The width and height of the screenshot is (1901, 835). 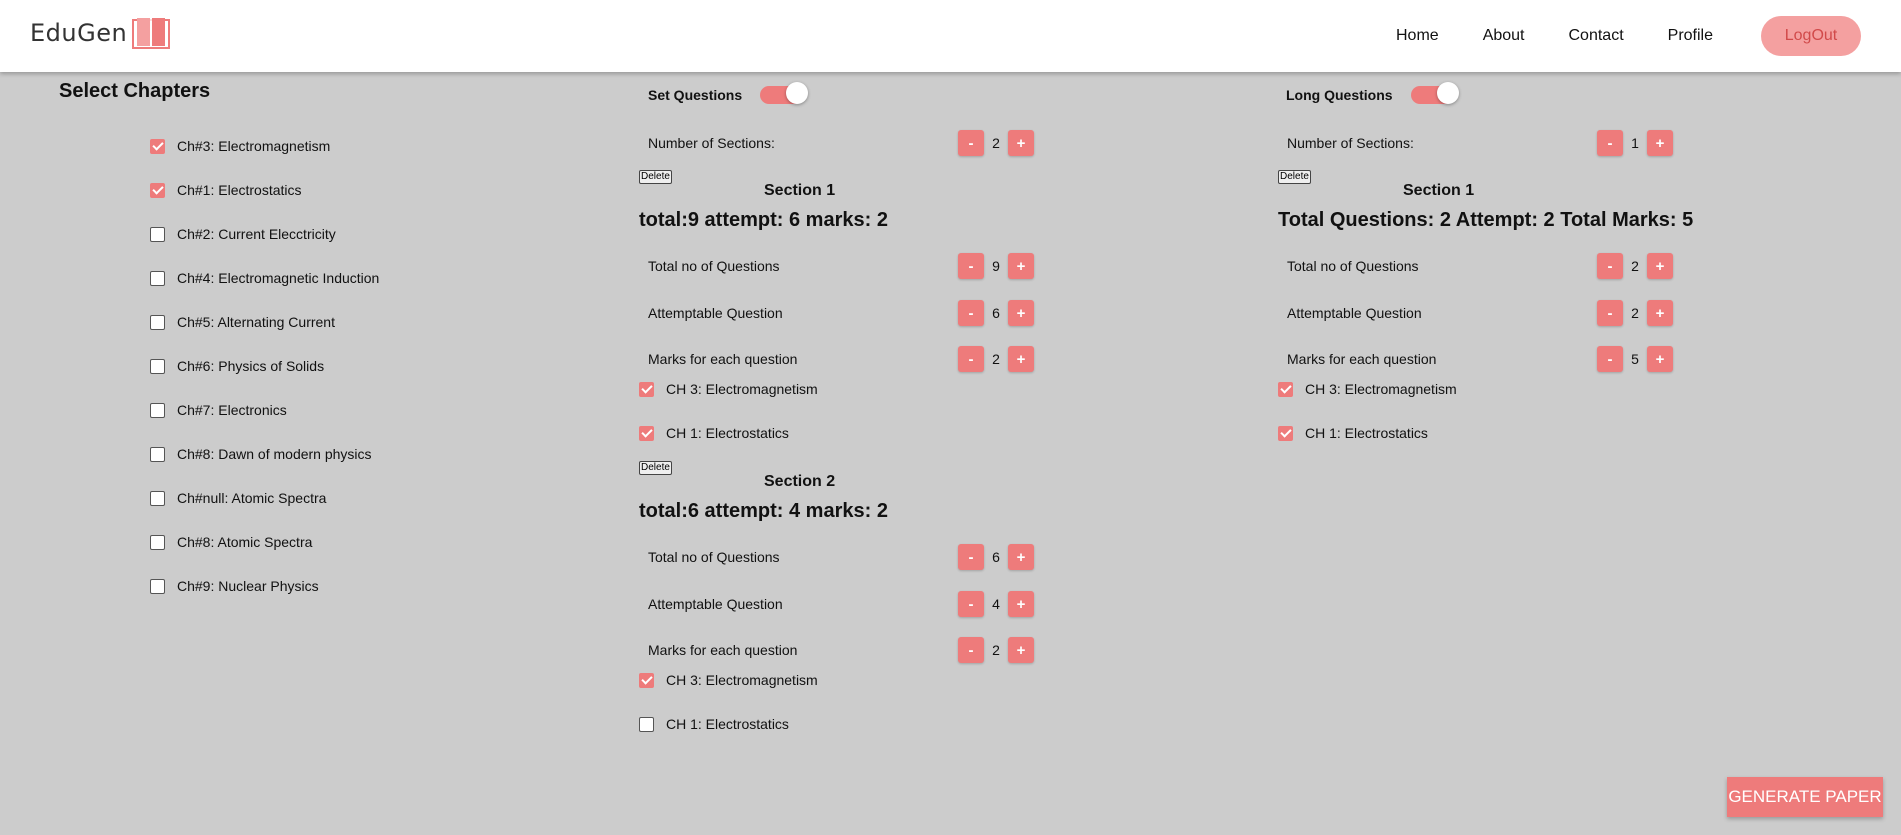 I want to click on section-chapter-label: CH 1: Electrostatics, so click(x=727, y=433).